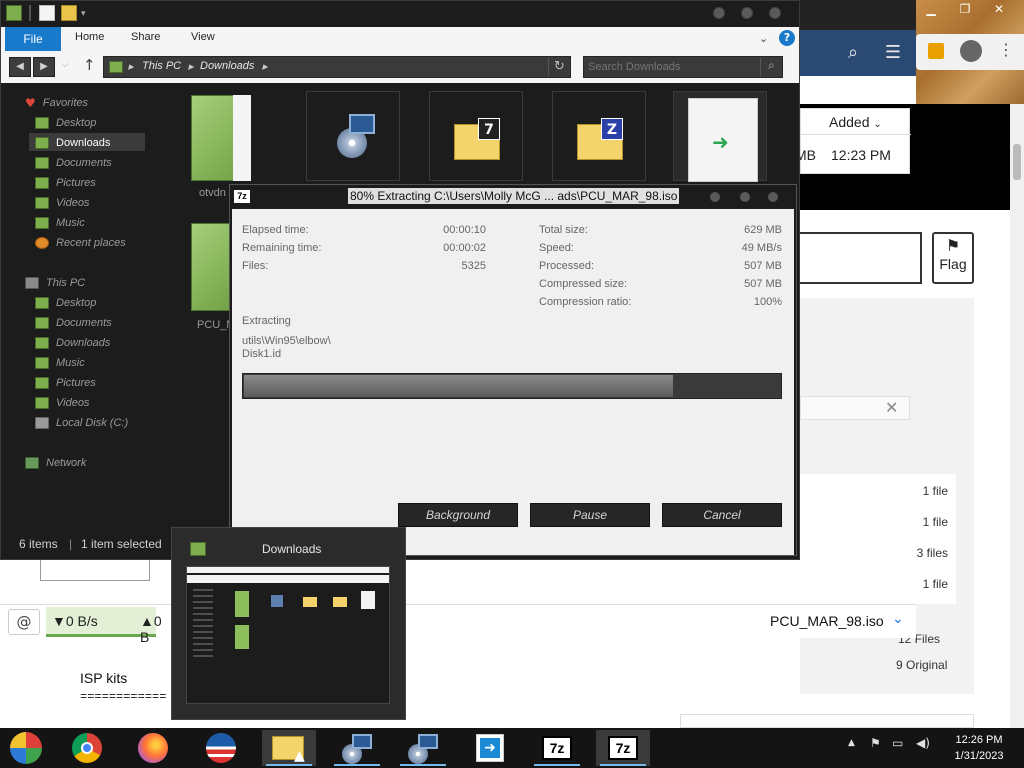 The height and width of the screenshot is (768, 1024). I want to click on preview-window-thumbnail, so click(288, 635).